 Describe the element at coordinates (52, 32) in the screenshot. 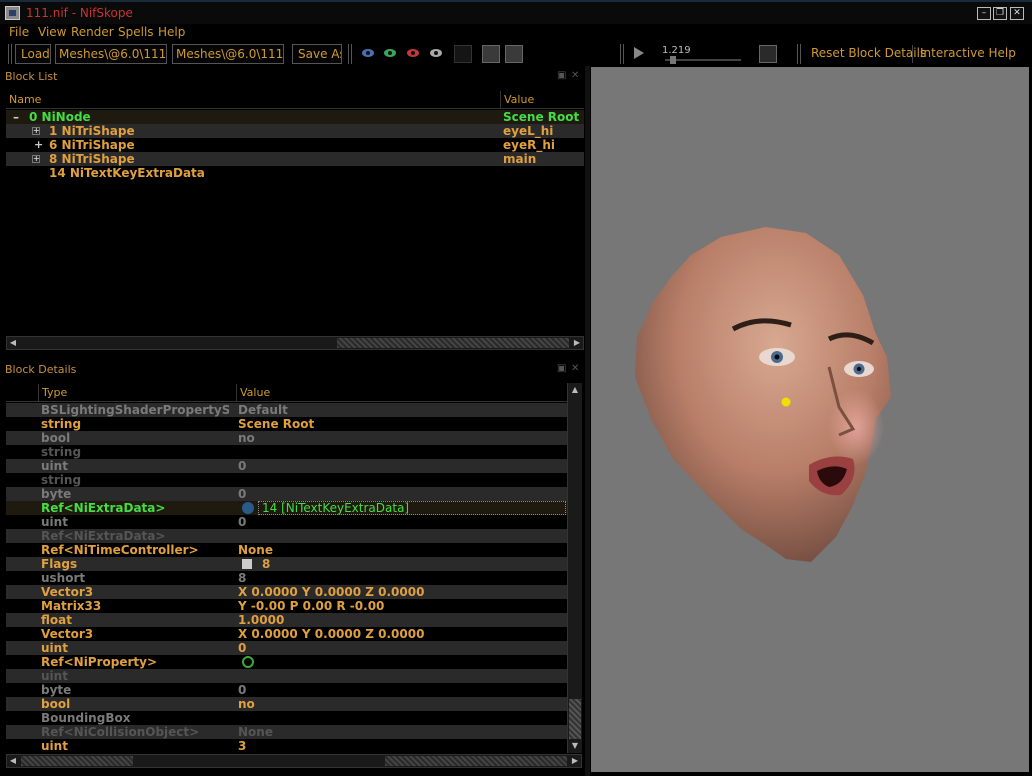

I see `menu-view: View` at that location.